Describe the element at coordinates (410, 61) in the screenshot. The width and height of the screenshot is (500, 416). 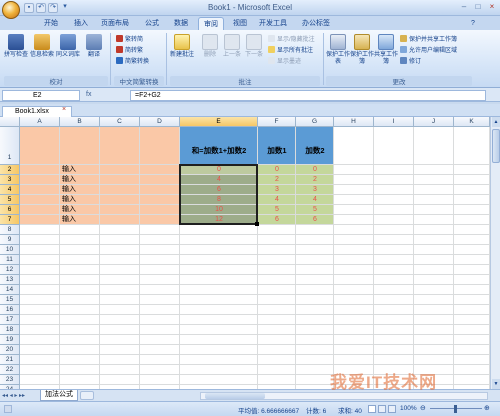
I see `track-changes-button: 修订` at that location.